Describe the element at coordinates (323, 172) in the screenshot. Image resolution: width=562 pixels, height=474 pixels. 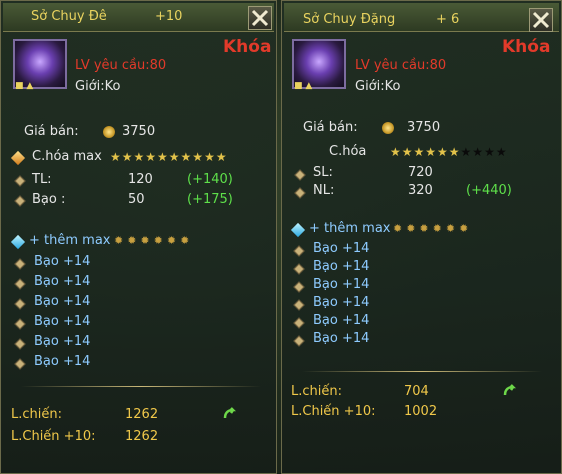
I see `stat-label: SL:` at that location.